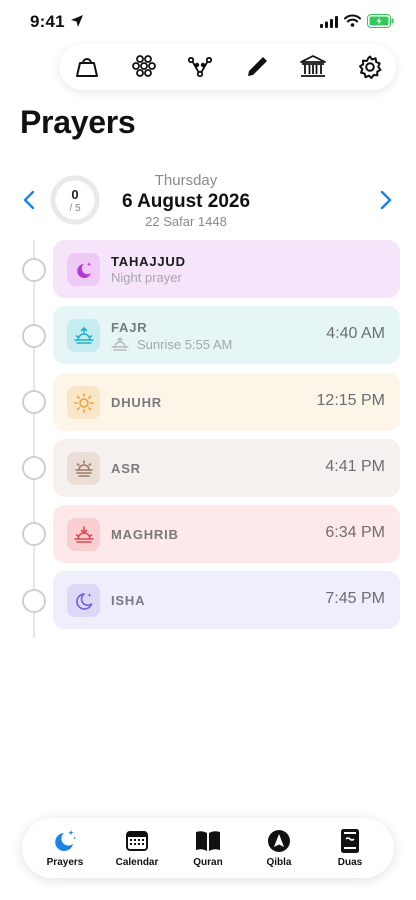 This screenshot has height=900, width=416. I want to click on prayer-name: ASR, so click(126, 468).